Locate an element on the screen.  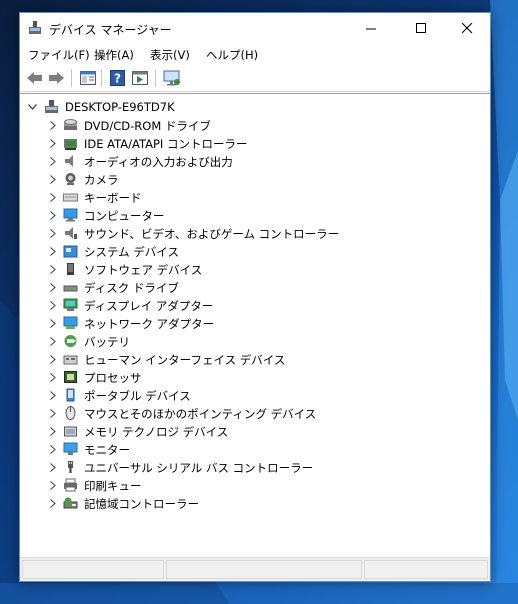
tree-item: ユニバーサル シリアル バス コントローラー is located at coordinates (255, 467).